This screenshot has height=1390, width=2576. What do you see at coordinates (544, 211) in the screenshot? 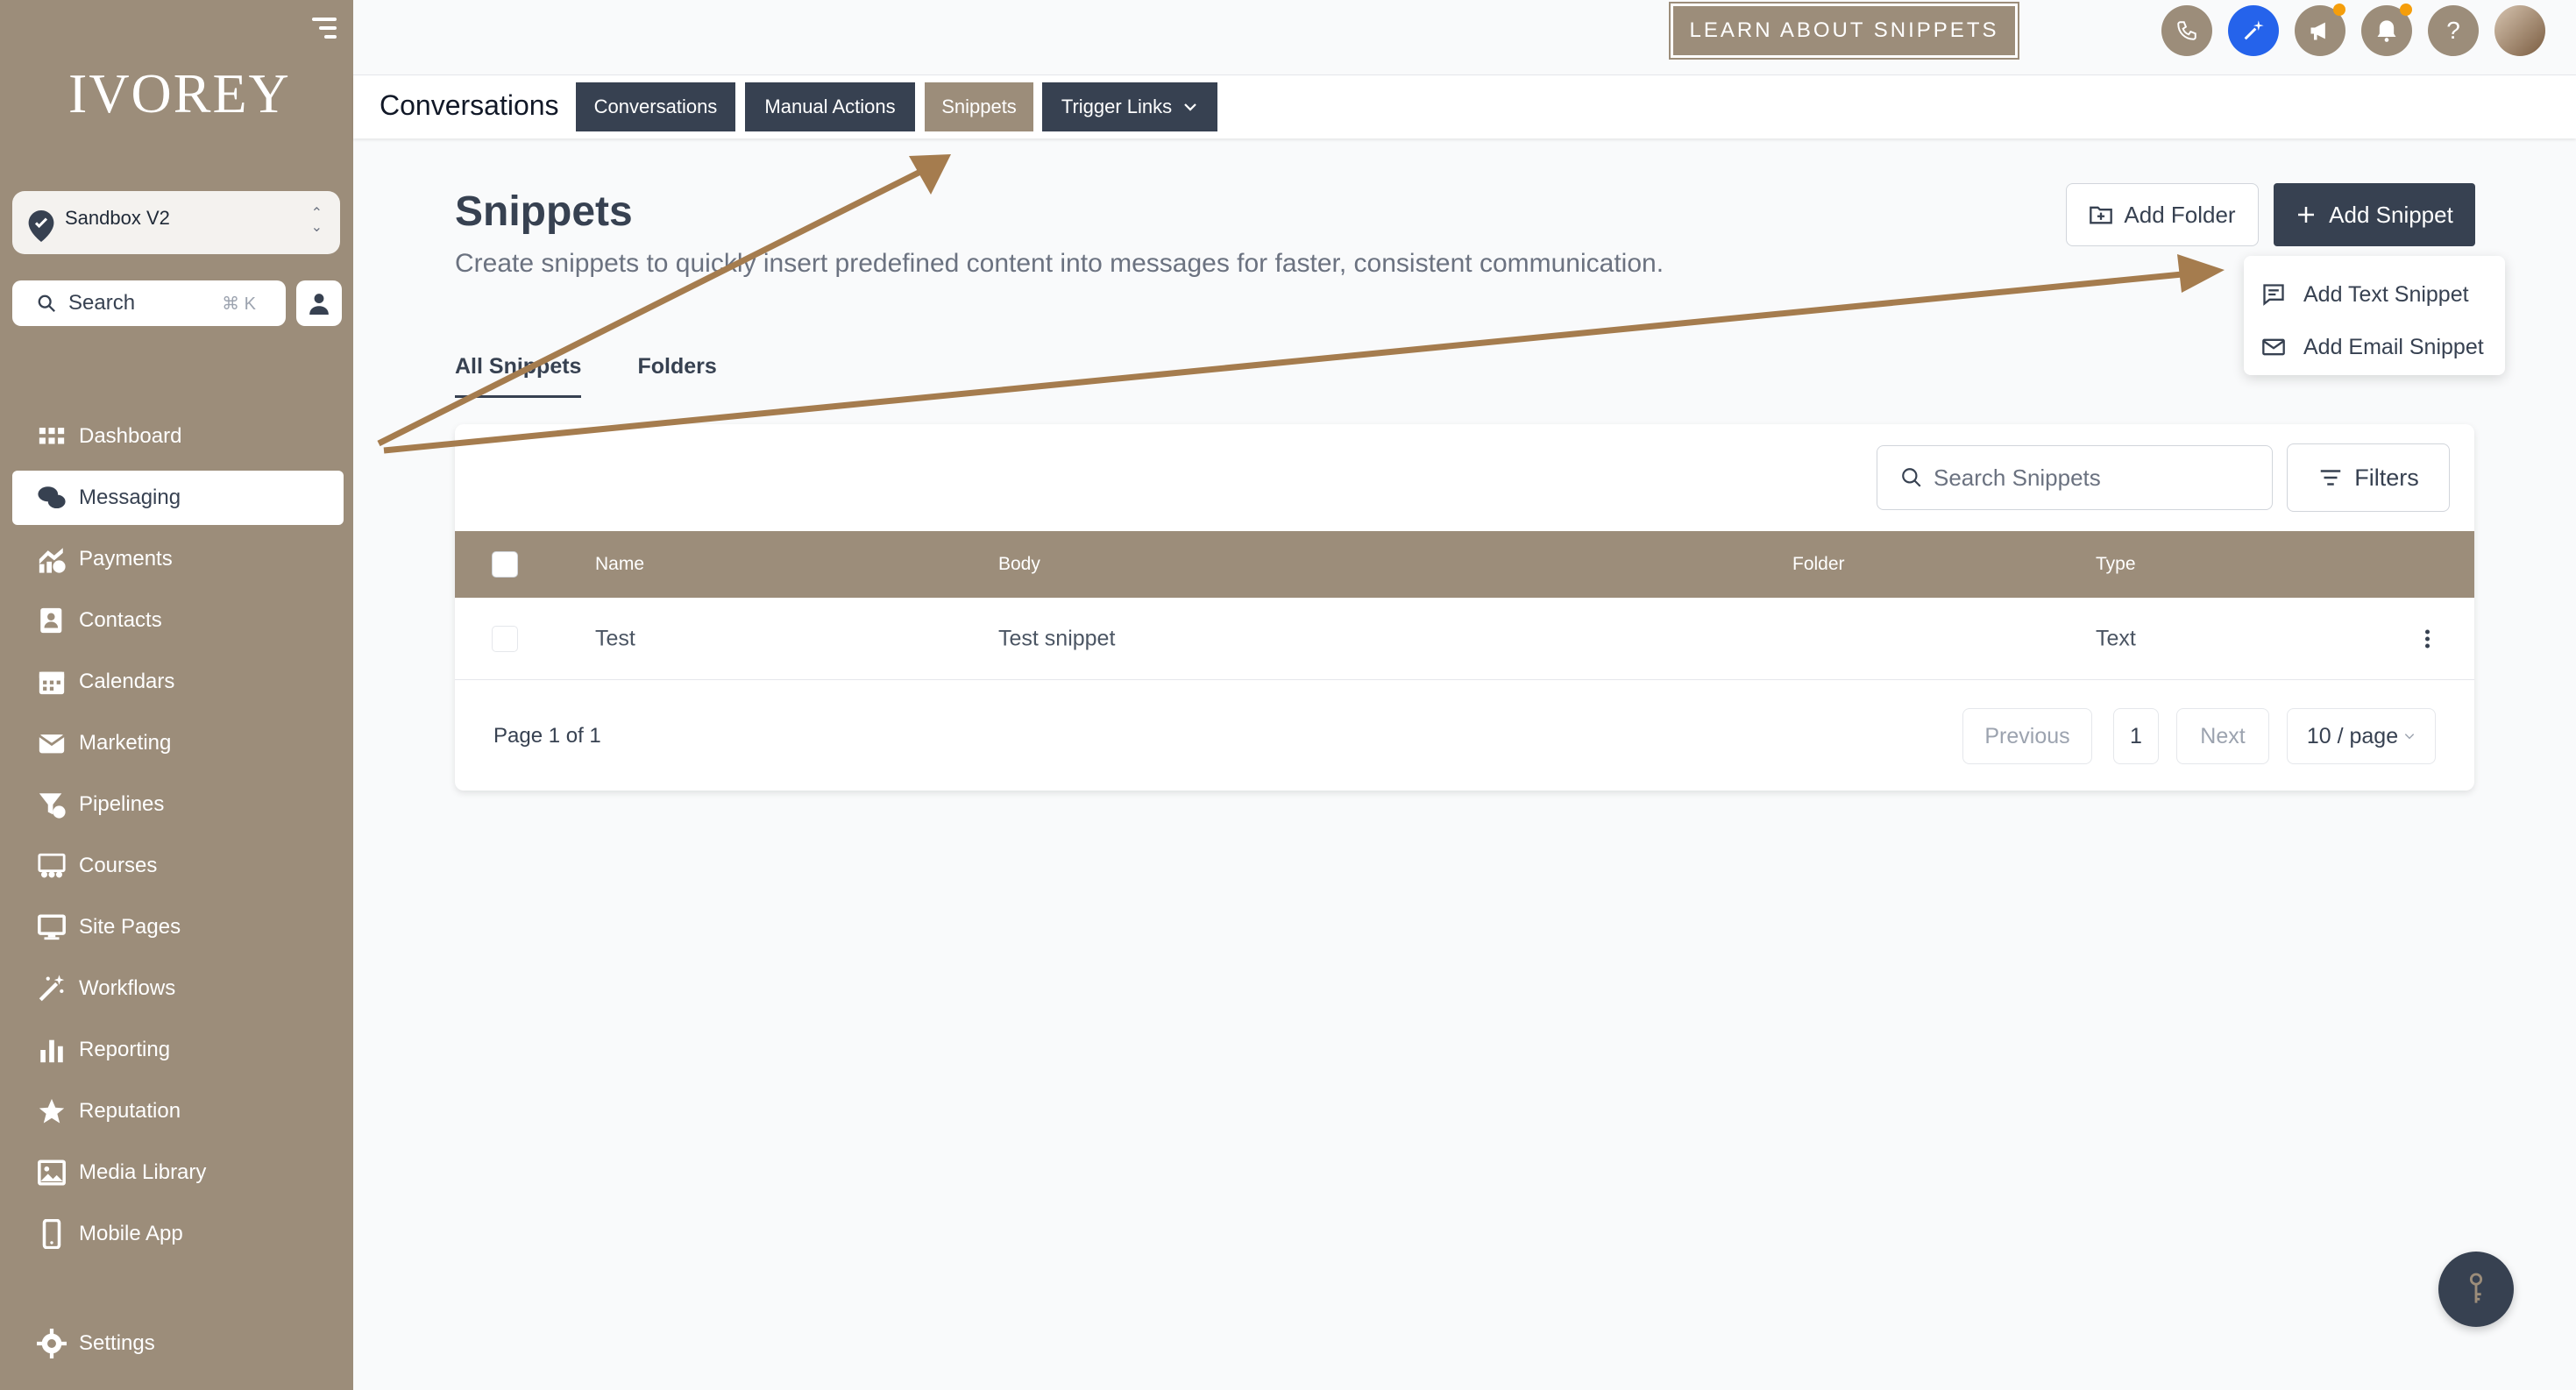
I see `page-title: Snippets` at bounding box center [544, 211].